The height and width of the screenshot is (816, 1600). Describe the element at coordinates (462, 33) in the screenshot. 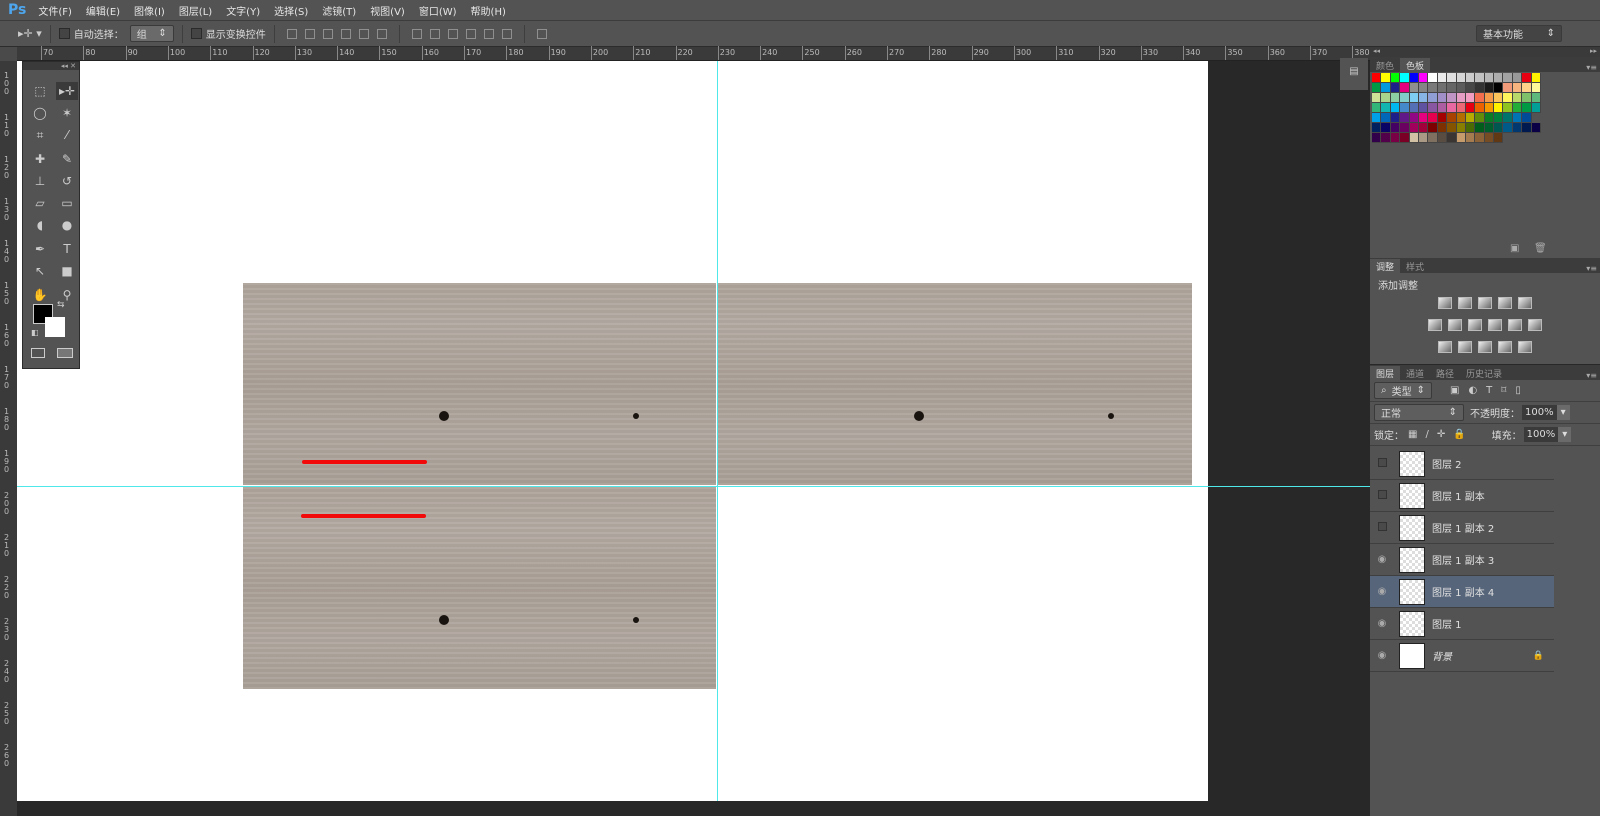

I see `distribute-buttons` at that location.